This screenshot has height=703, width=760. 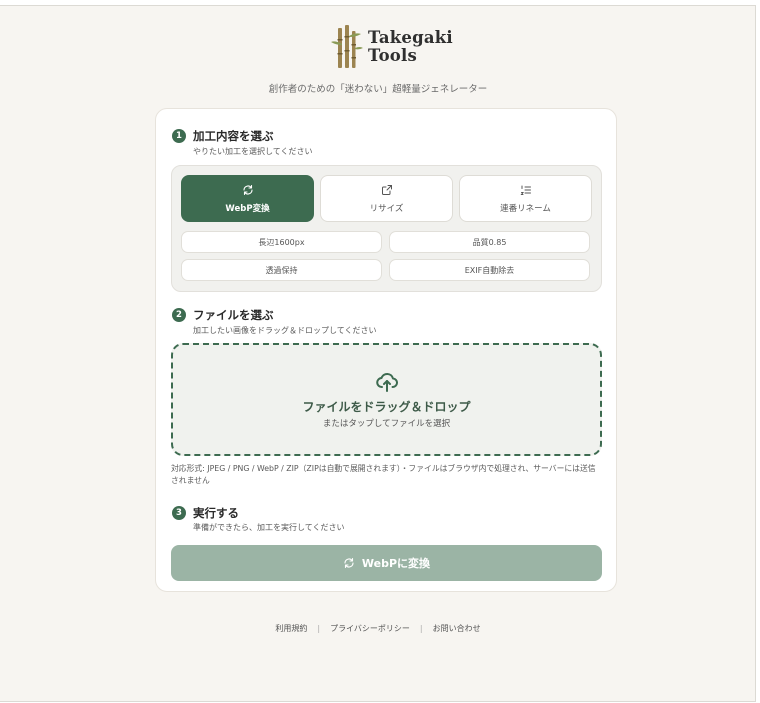 What do you see at coordinates (526, 190) in the screenshot?
I see `numbered-list-icon` at bounding box center [526, 190].